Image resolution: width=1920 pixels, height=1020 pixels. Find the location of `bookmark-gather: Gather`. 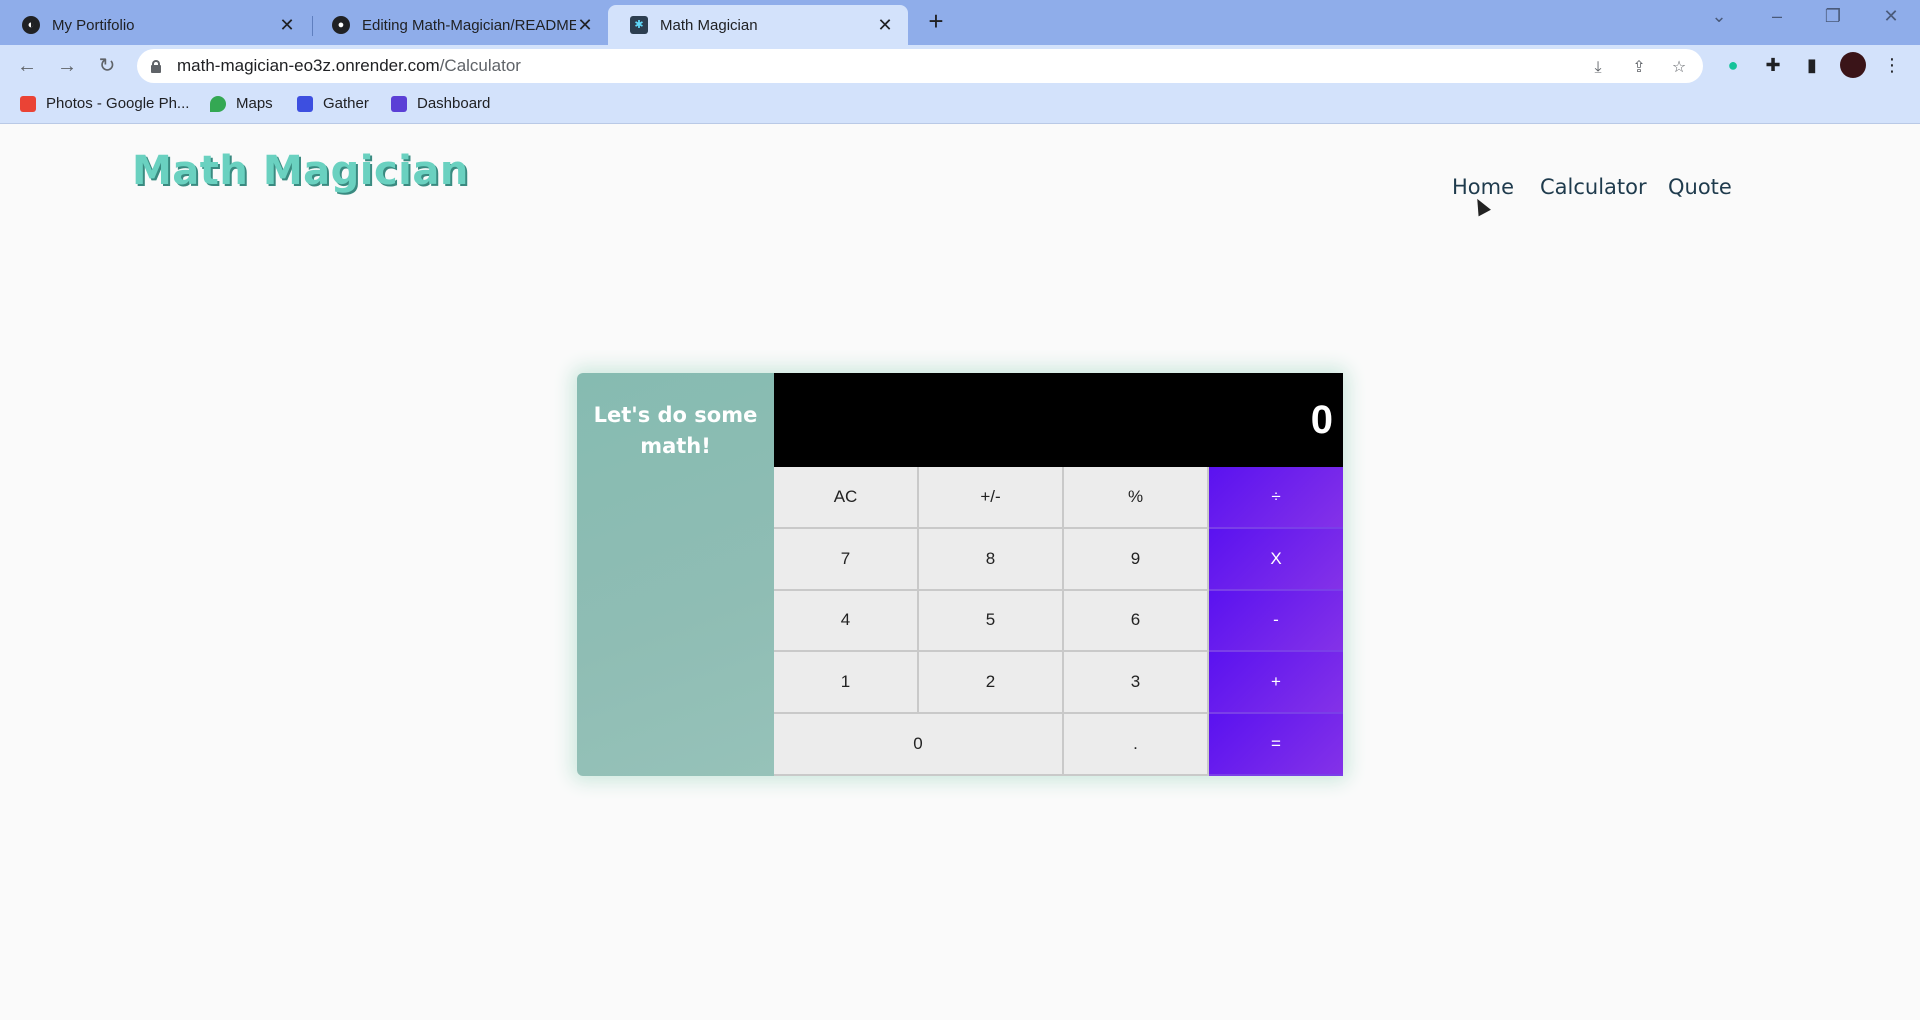

bookmark-gather: Gather is located at coordinates (333, 103).